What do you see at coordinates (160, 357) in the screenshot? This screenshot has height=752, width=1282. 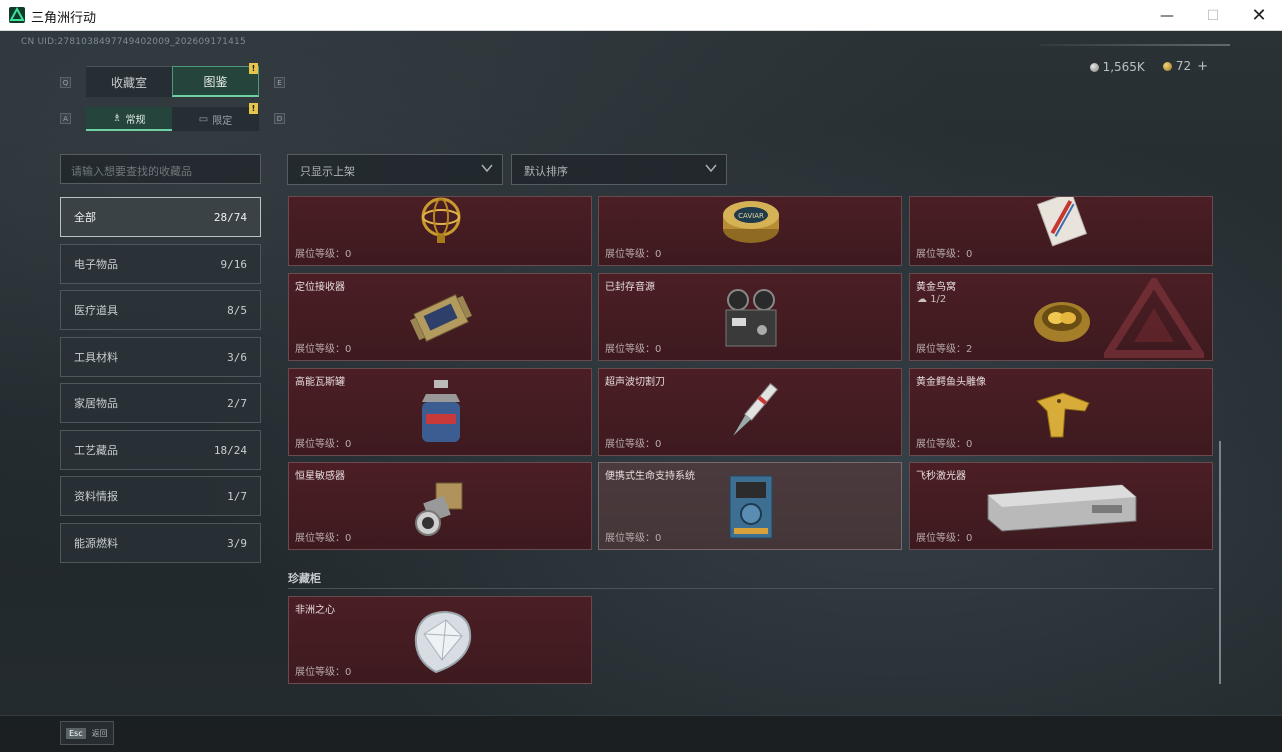 I see `category-tools: 工具材料 3/6` at bounding box center [160, 357].